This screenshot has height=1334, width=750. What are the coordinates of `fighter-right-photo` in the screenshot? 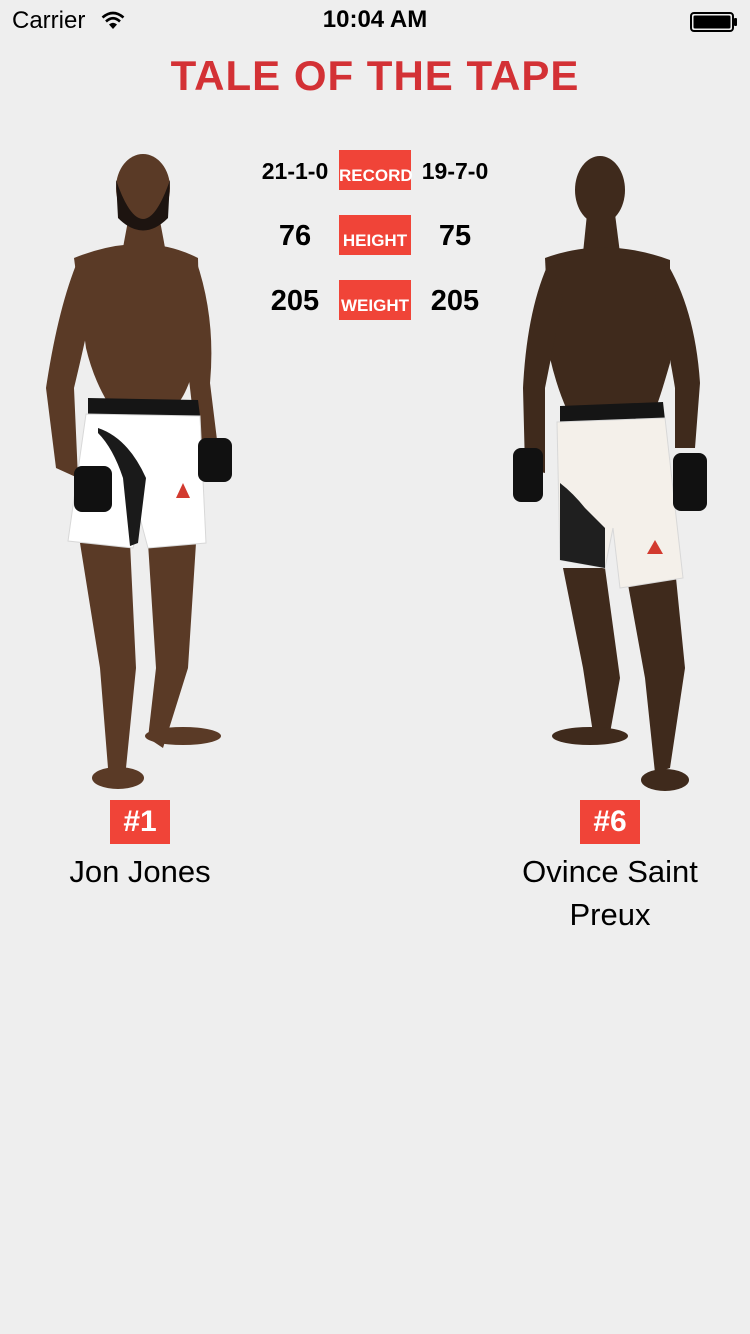 It's located at (612, 470).